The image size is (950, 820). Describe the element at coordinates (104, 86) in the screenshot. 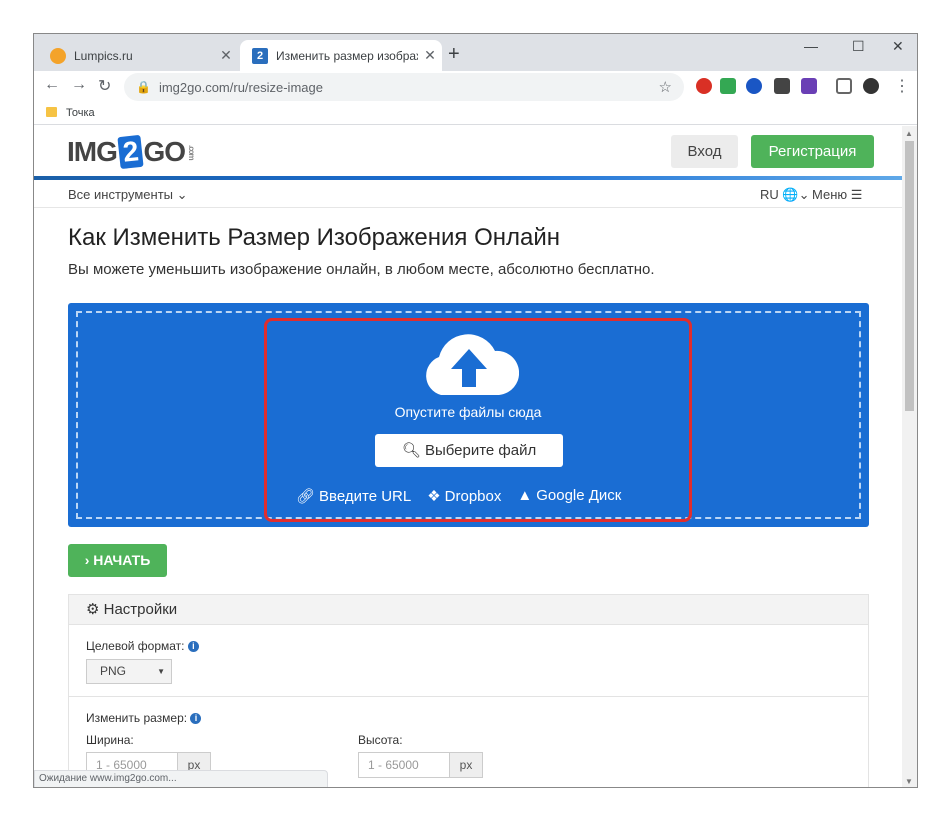

I see `reload-icon: ↻` at that location.